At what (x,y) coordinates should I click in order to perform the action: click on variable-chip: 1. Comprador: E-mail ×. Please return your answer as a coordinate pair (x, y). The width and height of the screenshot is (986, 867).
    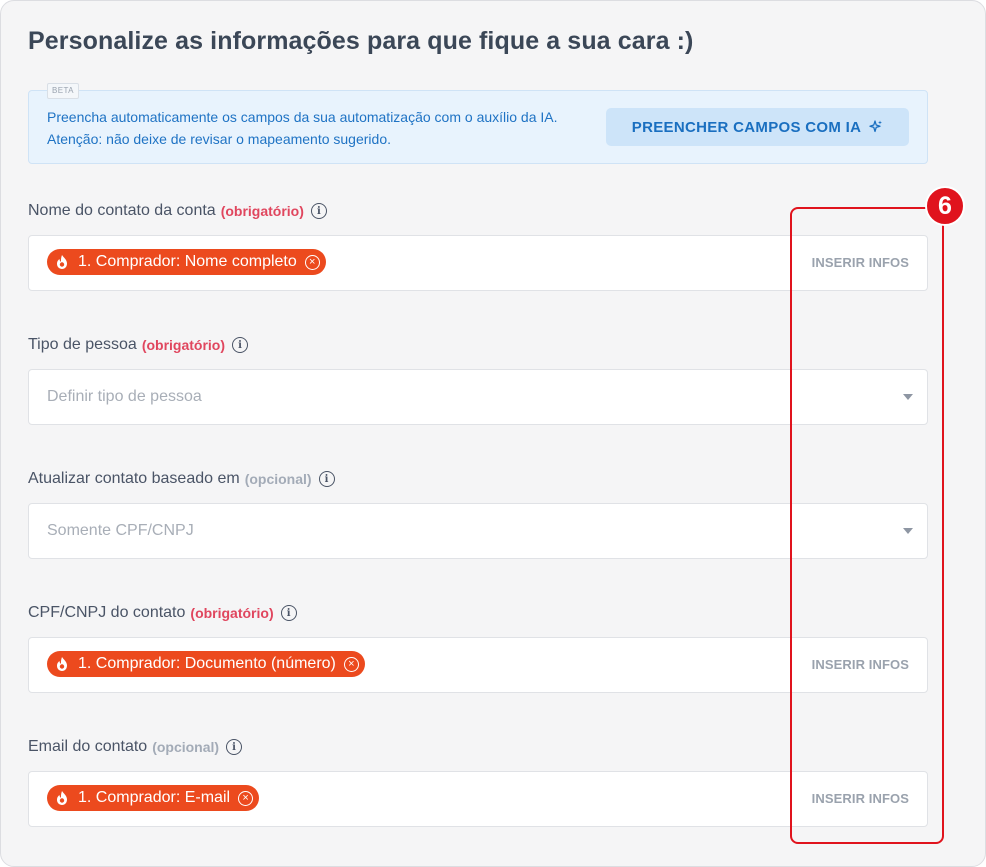
    Looking at the image, I should click on (153, 798).